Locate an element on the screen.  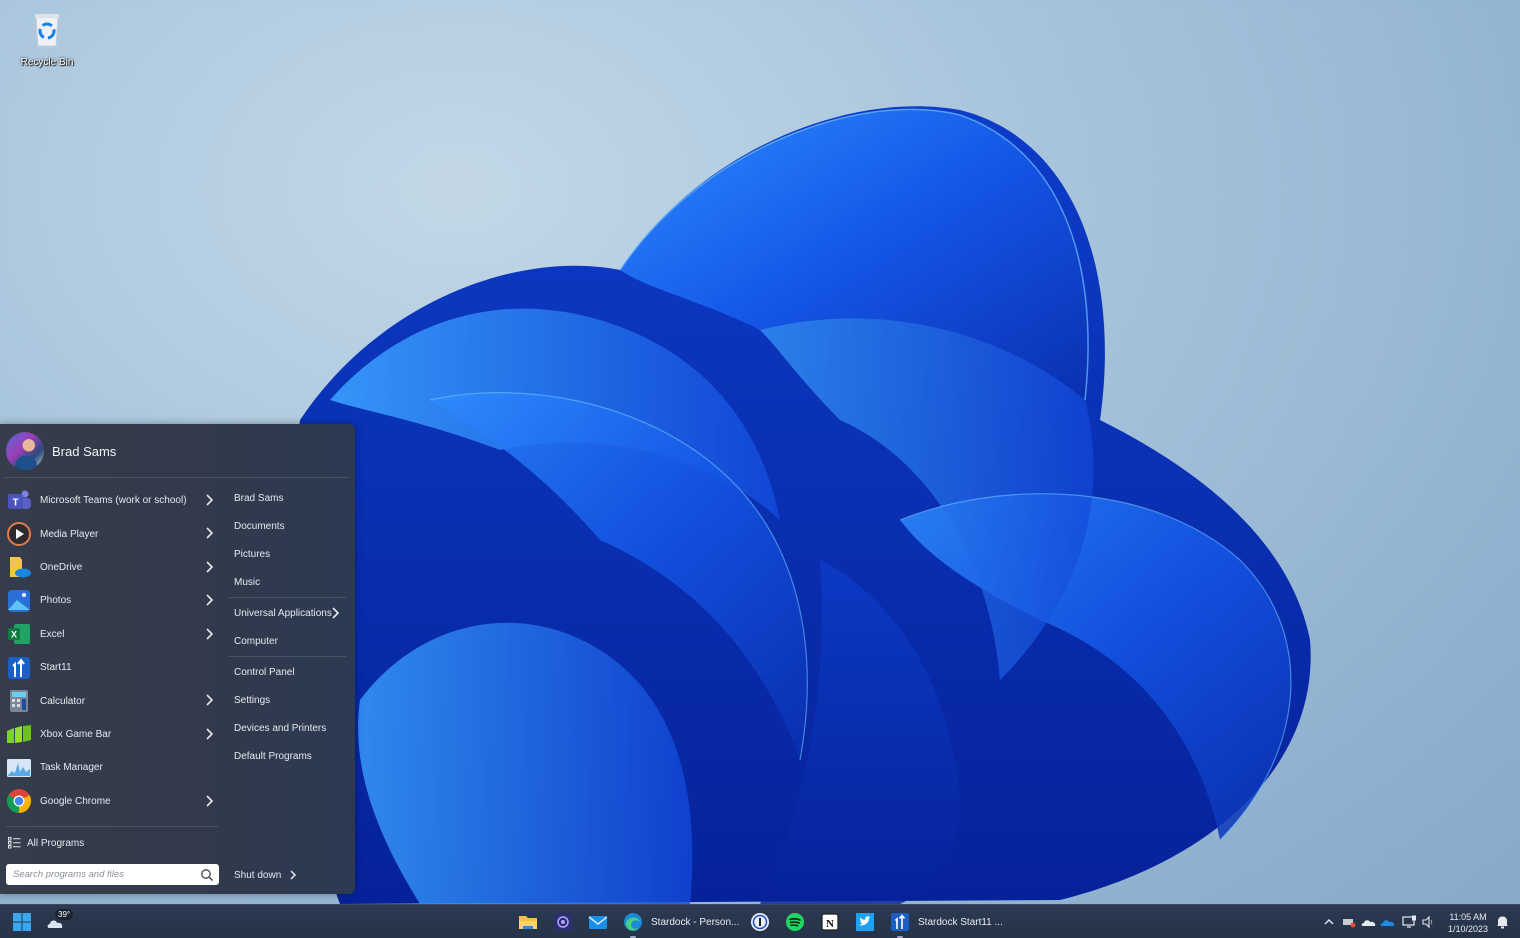
place-default-programs: Default Programs is located at coordinates (288, 756).